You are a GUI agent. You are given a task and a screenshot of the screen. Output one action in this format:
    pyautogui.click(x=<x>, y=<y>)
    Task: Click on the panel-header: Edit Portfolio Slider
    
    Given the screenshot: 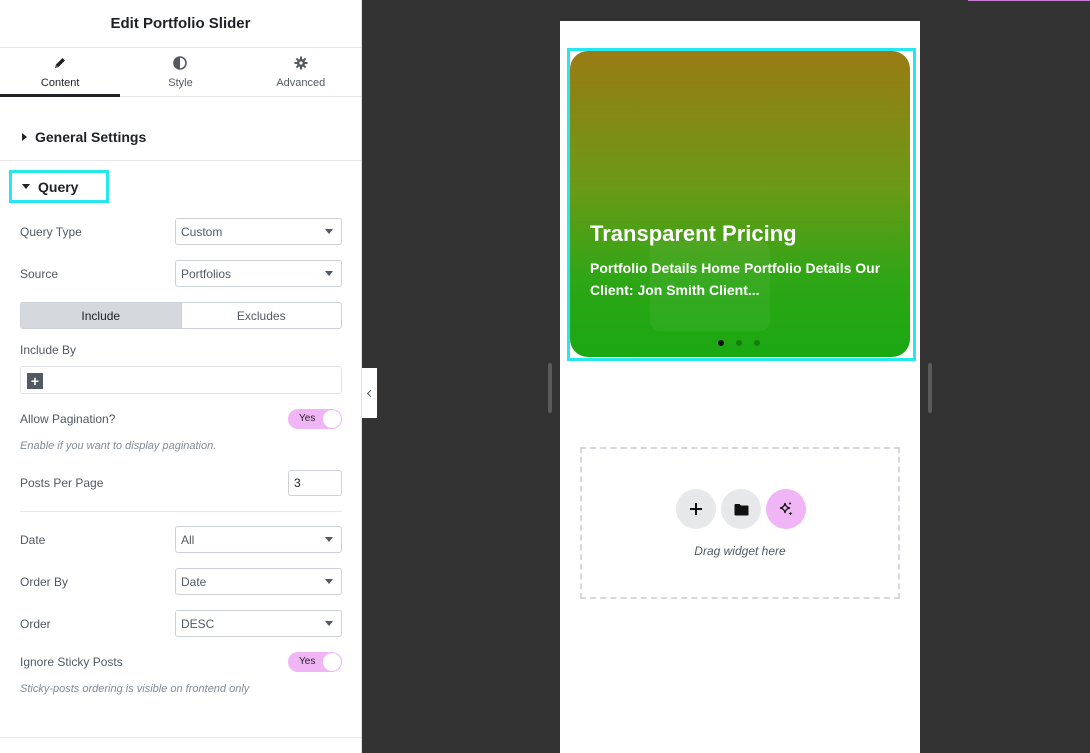 What is the action you would take?
    pyautogui.click(x=180, y=24)
    